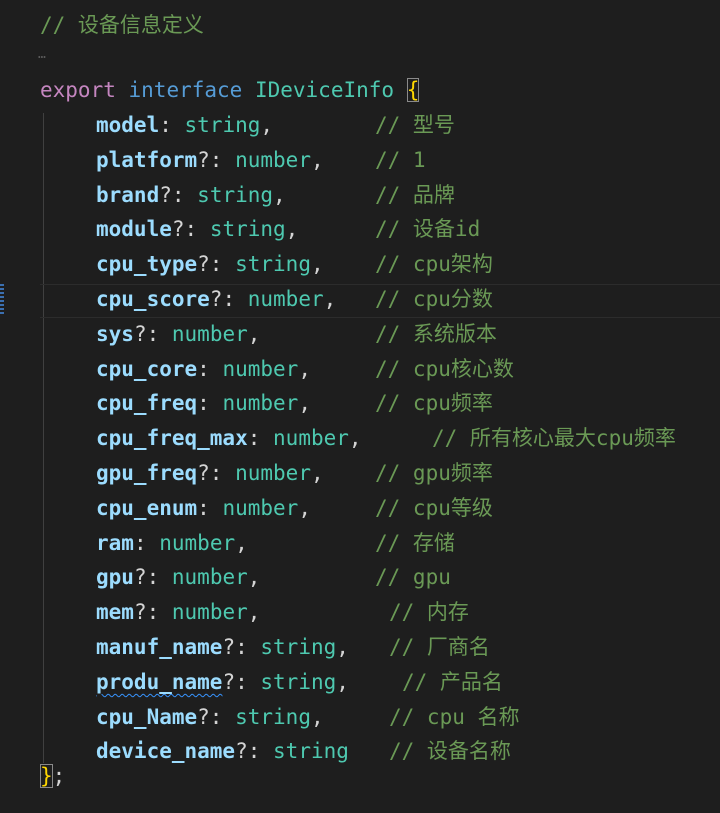 The height and width of the screenshot is (813, 720). I want to click on field-line-produ-name: produ_name?: string, // 产品名, so click(408, 682).